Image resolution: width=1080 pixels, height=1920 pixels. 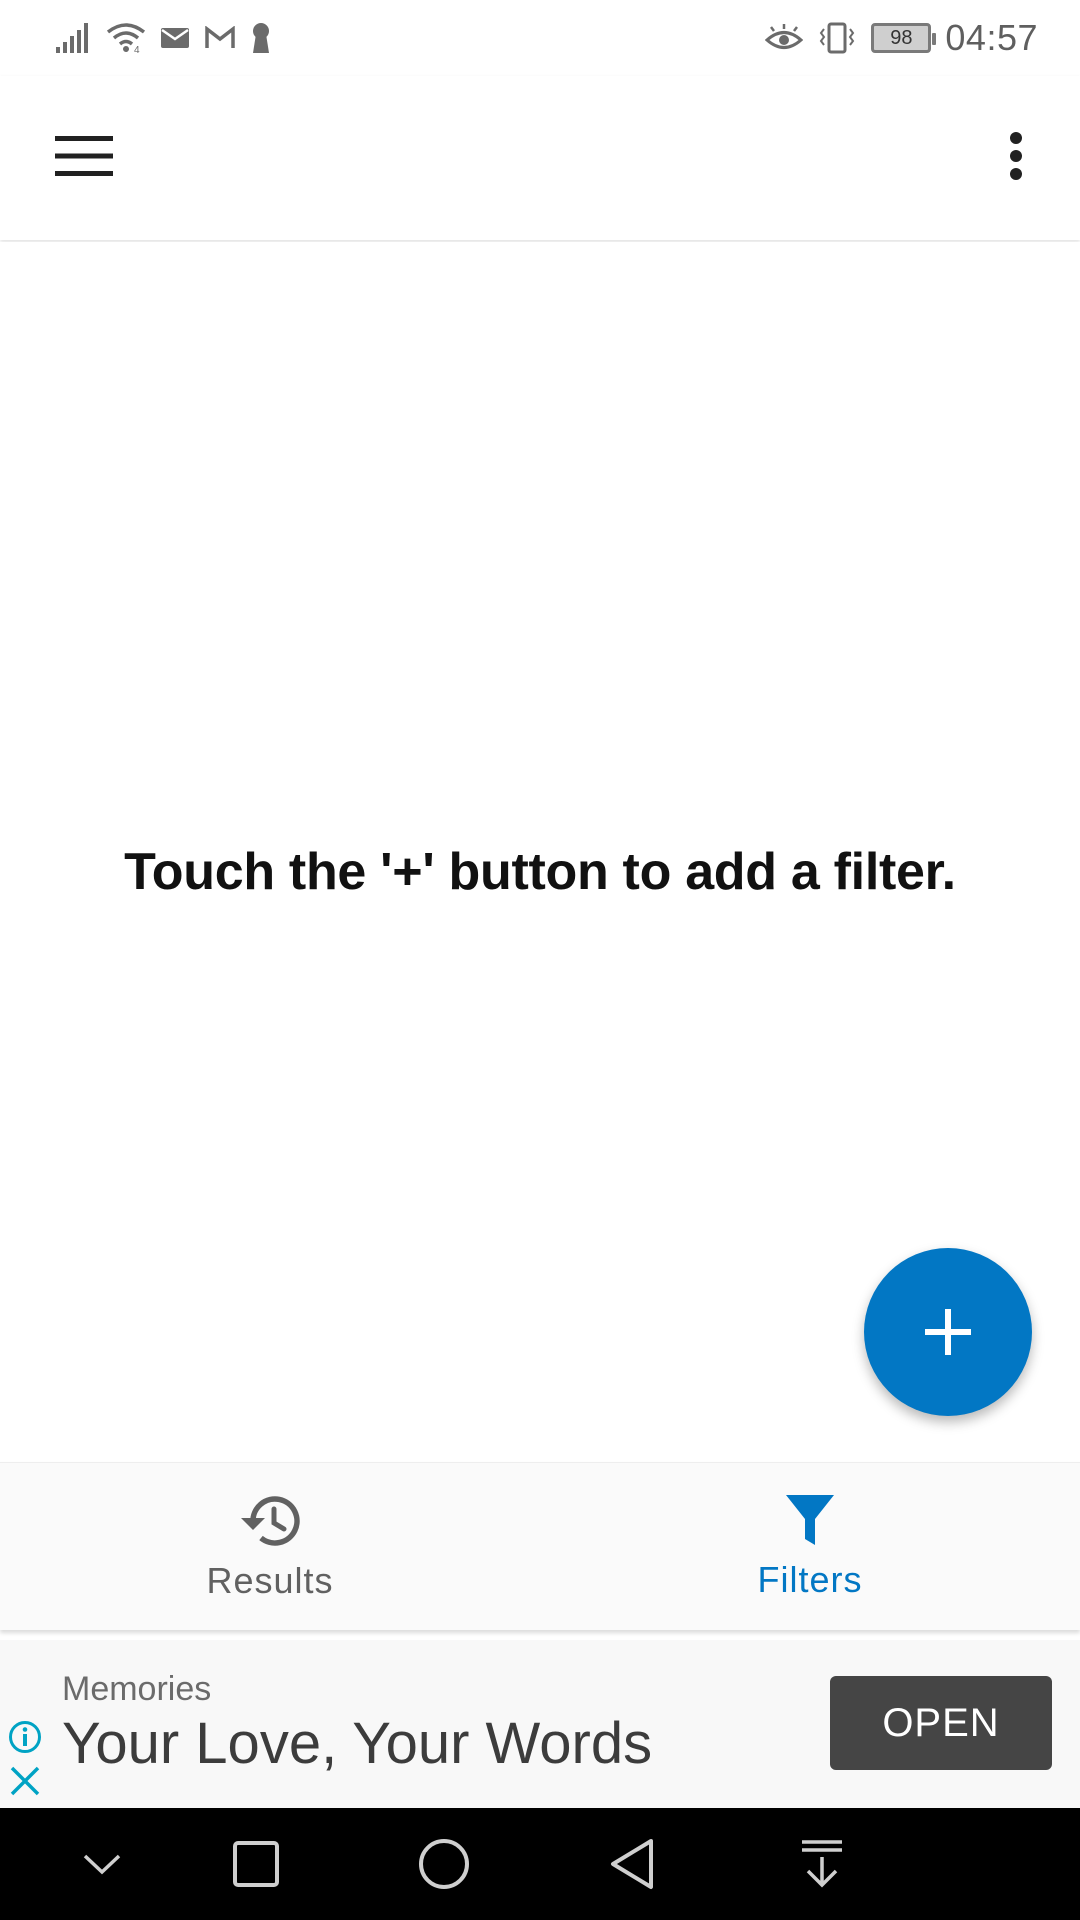 I want to click on bottom-navigation: Results Filters, so click(x=540, y=1546).